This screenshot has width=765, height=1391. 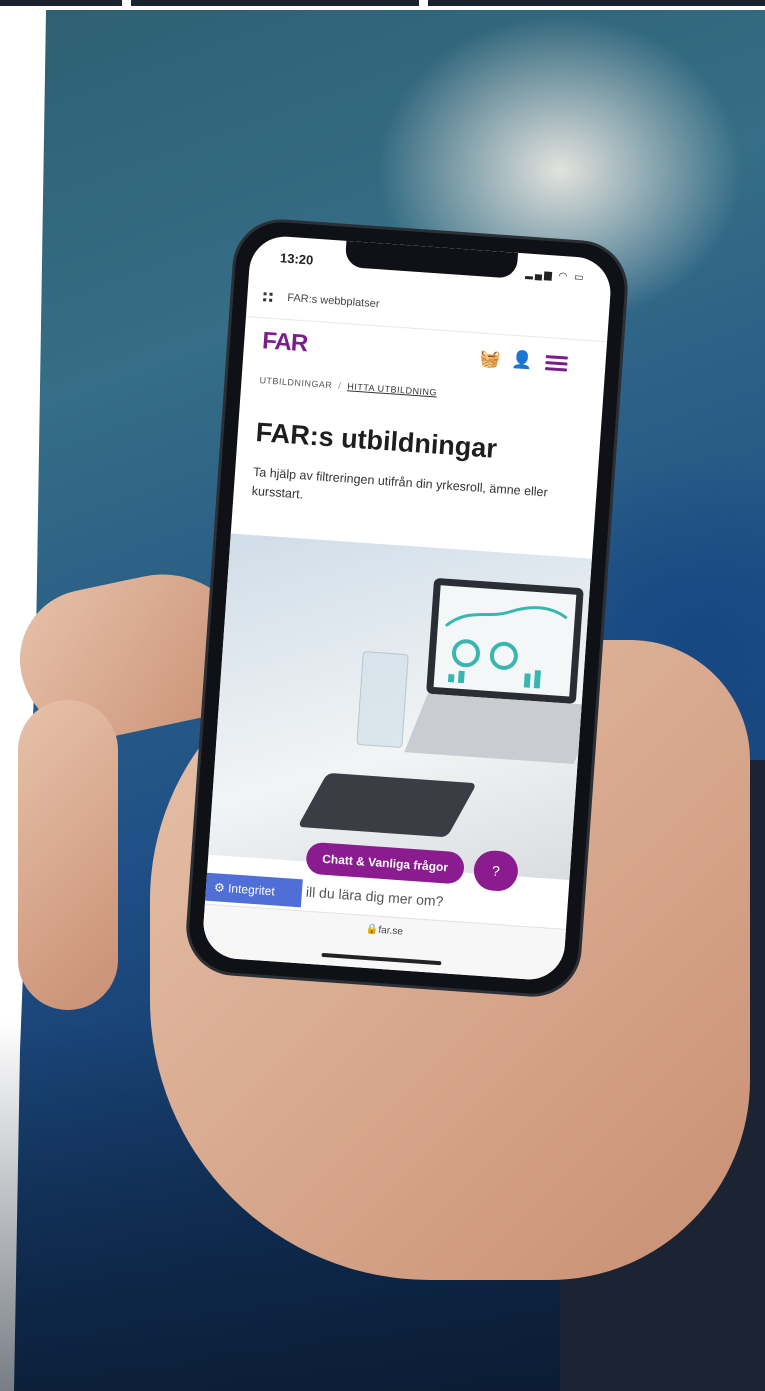 I want to click on status-icons: ▂▄▆ ◠ ▭, so click(x=555, y=276).